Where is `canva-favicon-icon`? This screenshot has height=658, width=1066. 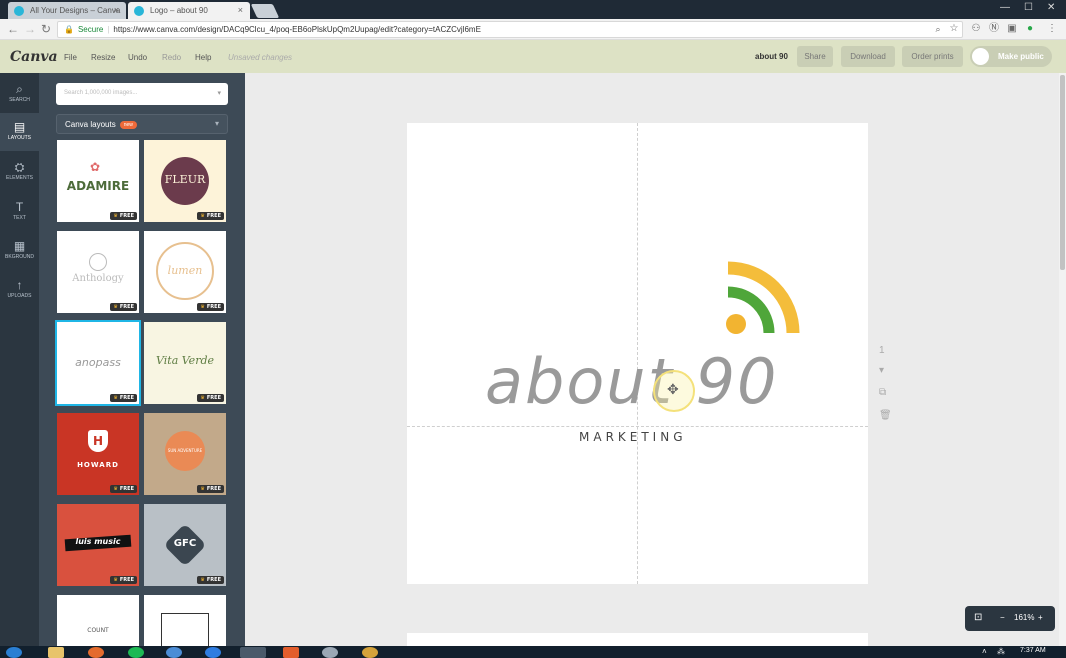
canva-favicon-icon is located at coordinates (19, 11).